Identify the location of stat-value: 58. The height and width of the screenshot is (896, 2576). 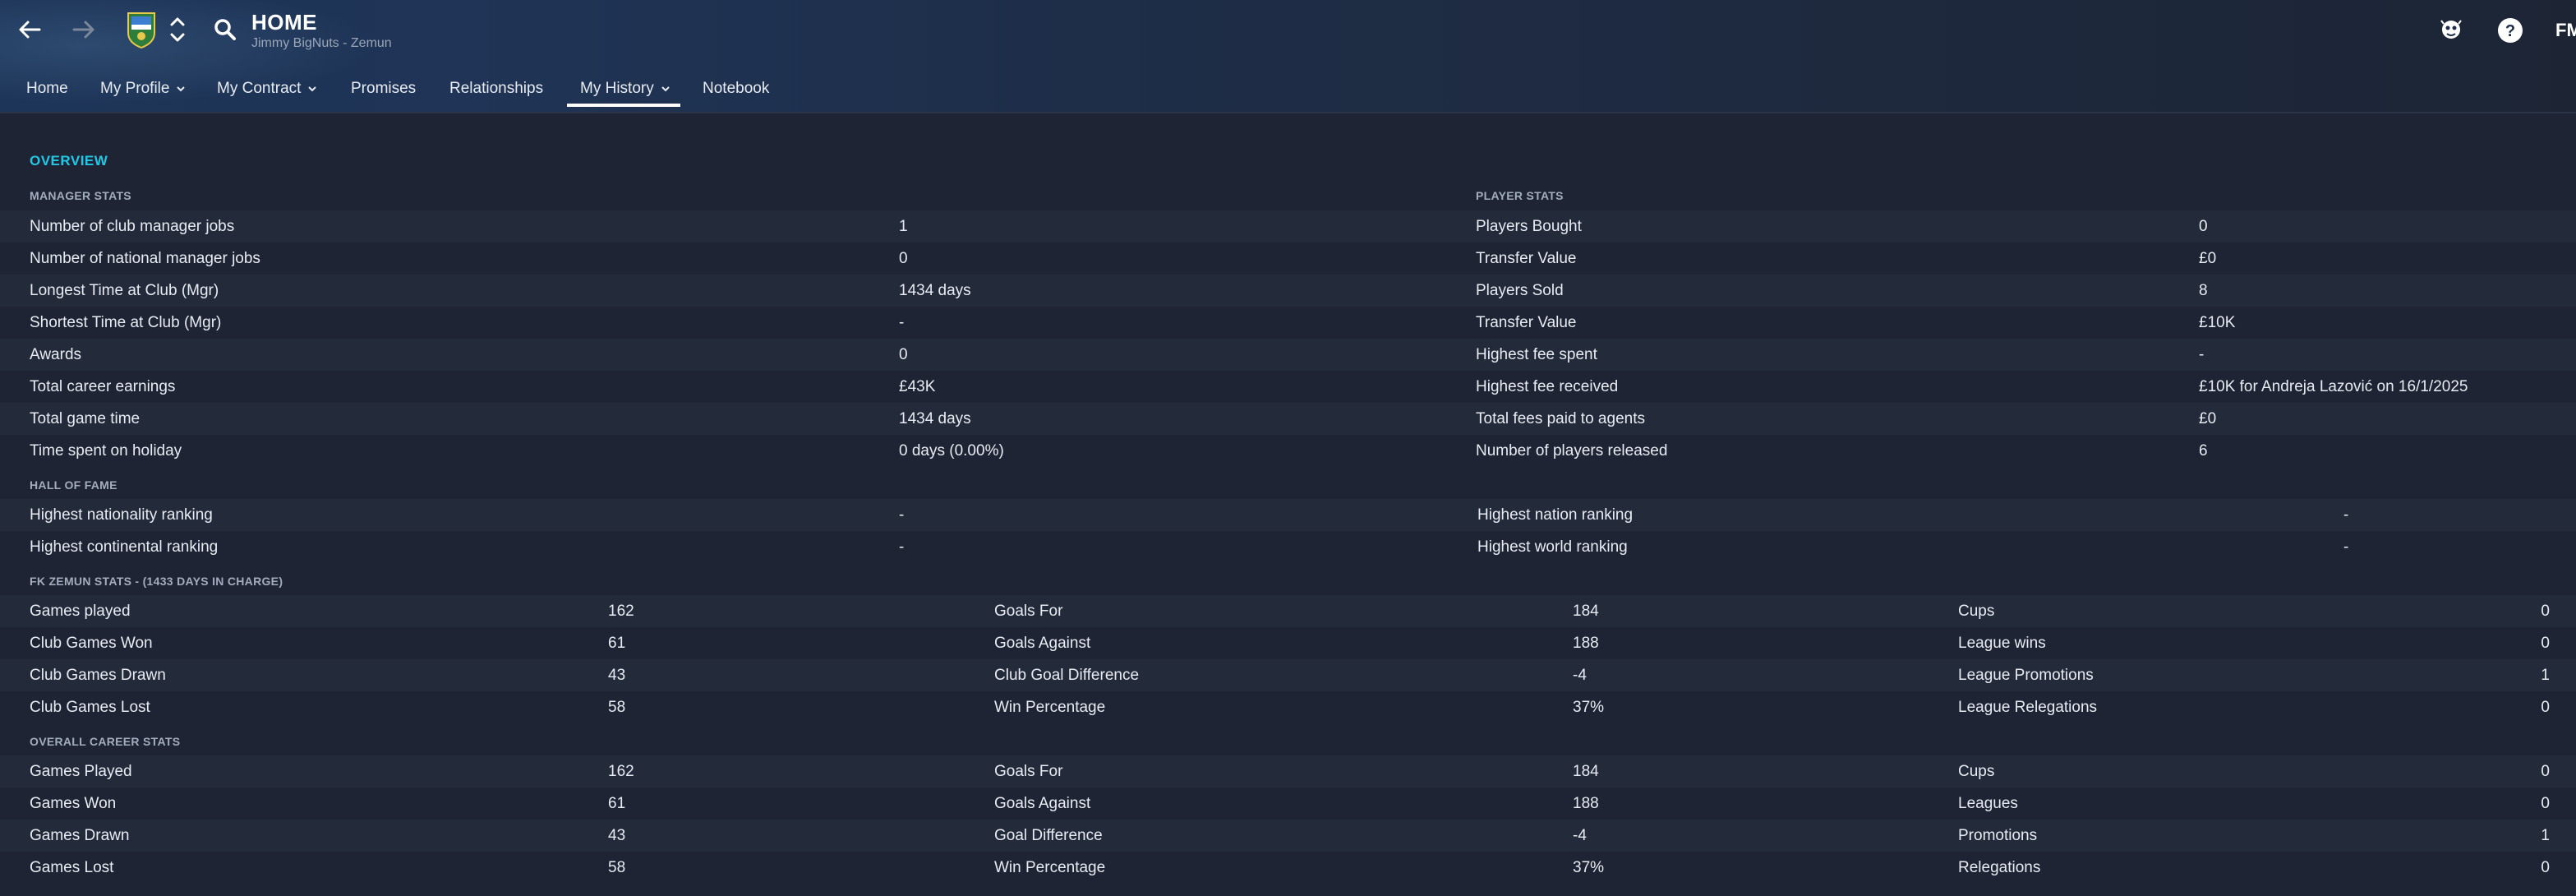
(617, 868).